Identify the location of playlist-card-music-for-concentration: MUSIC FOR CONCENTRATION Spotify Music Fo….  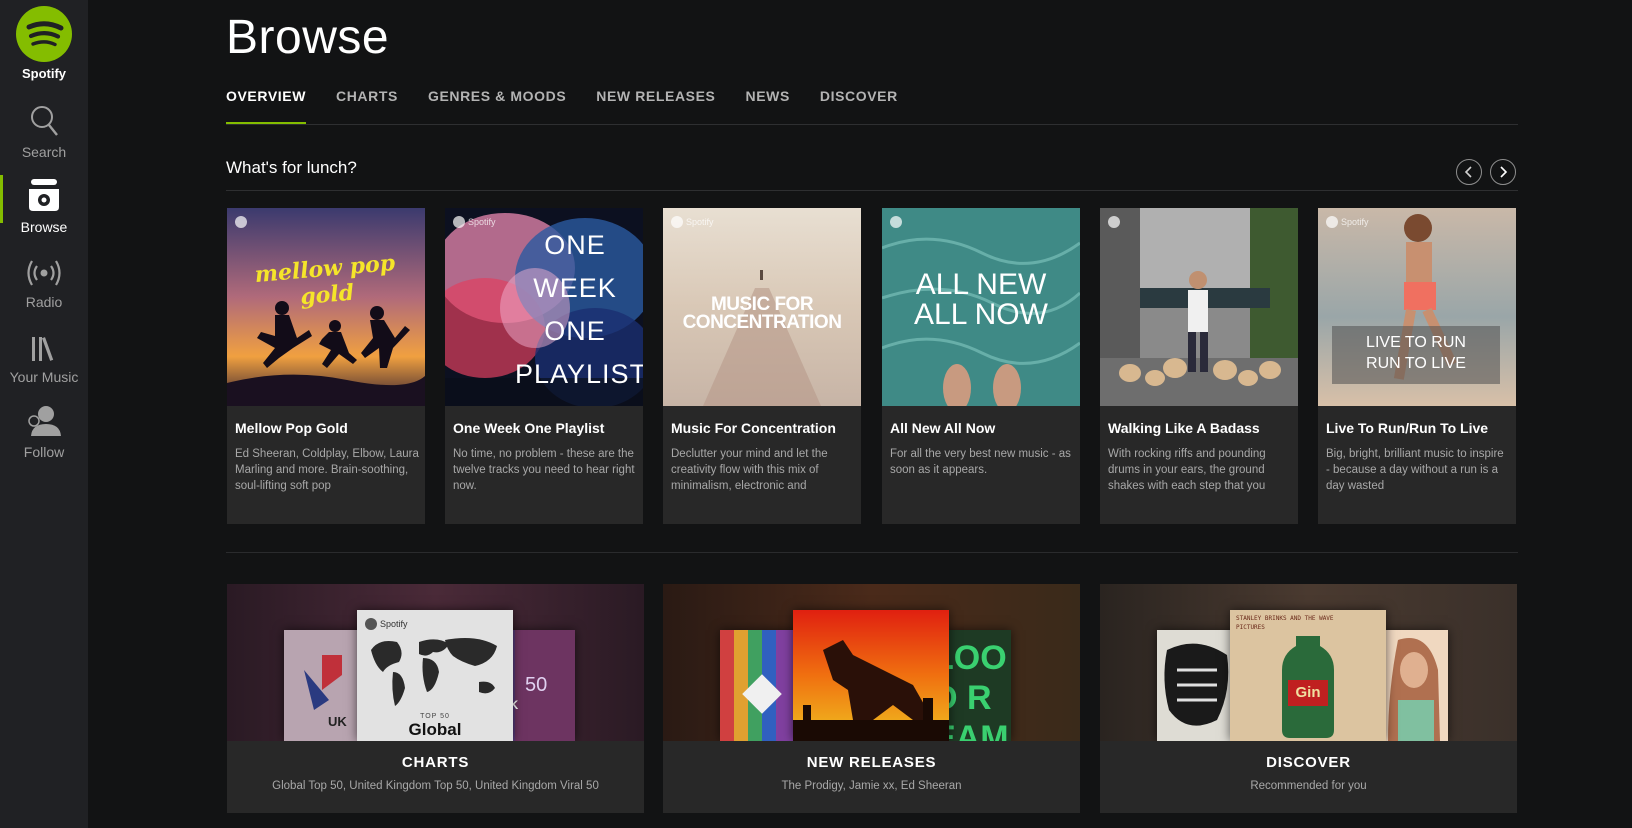
(762, 366).